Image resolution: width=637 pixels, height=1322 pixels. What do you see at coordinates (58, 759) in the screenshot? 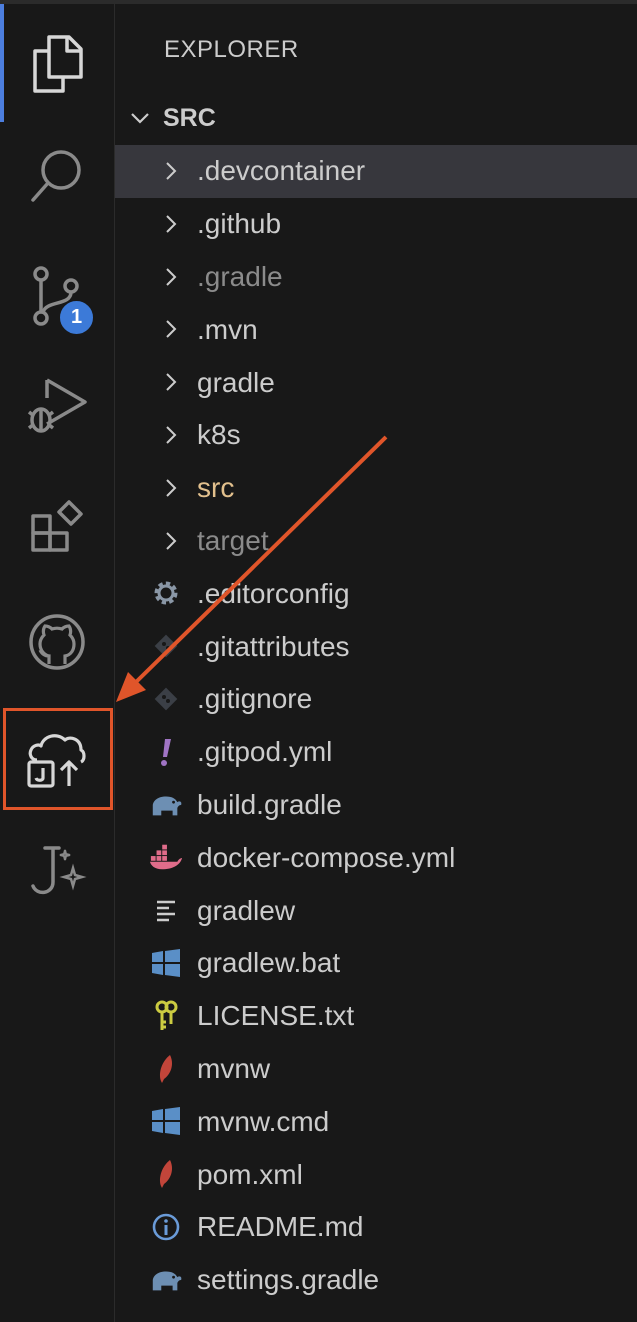
I see `annotation-highlight-box` at bounding box center [58, 759].